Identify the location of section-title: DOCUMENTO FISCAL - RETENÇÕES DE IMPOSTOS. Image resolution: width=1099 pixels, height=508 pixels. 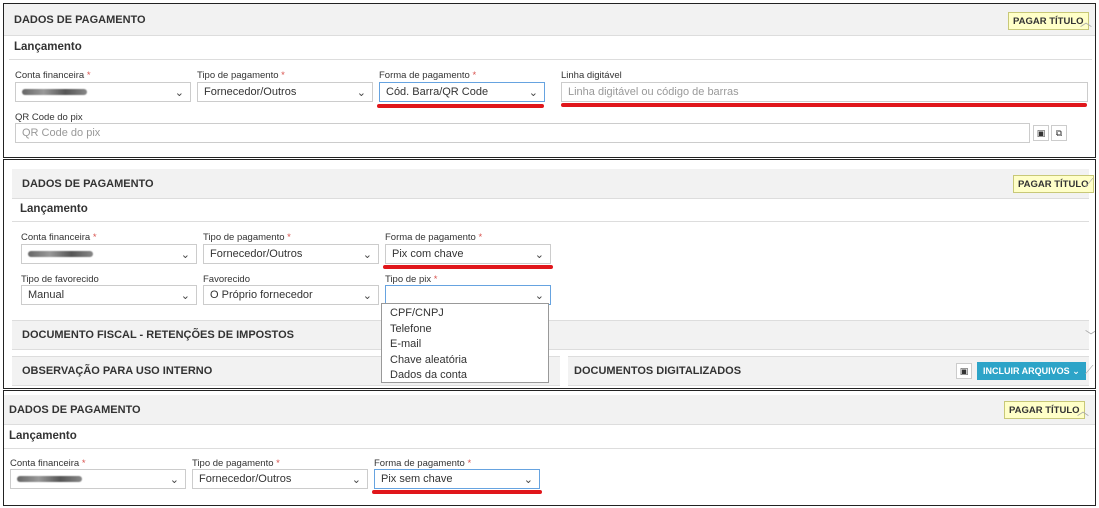
(158, 335).